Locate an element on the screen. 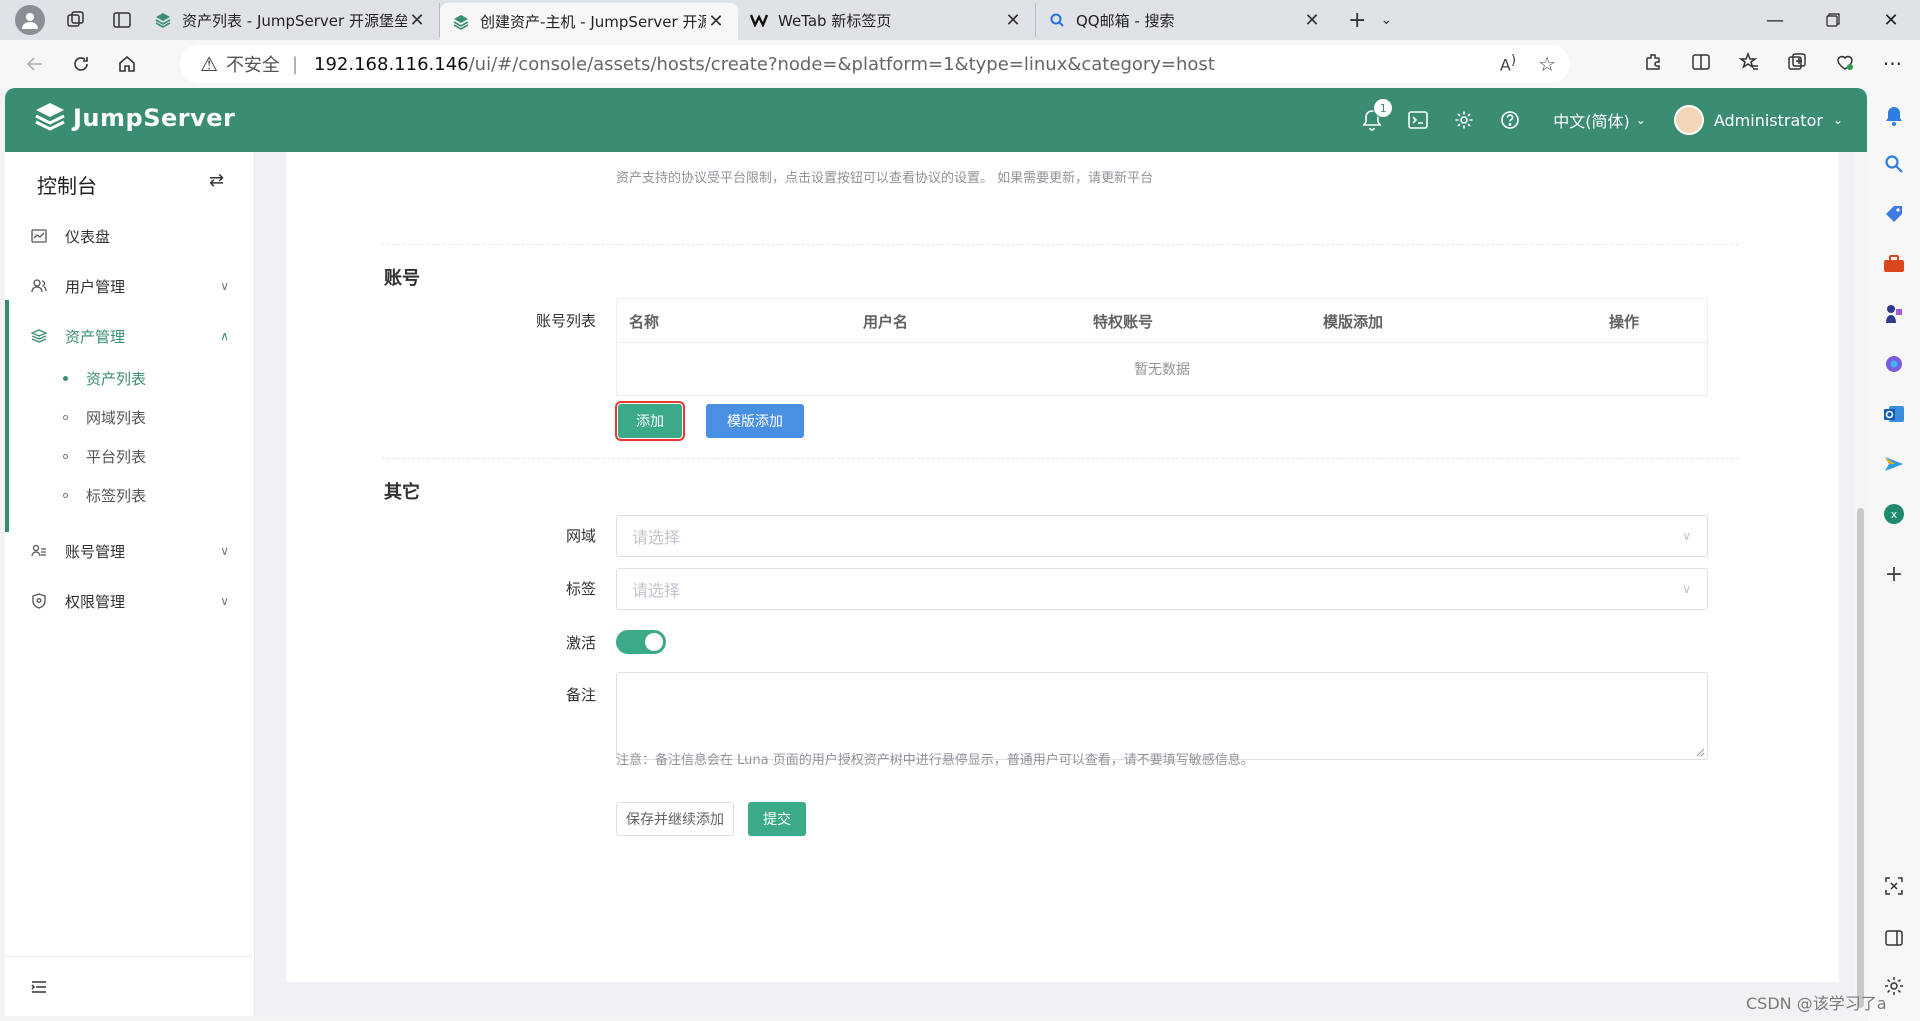 The height and width of the screenshot is (1021, 1920). more-menu-icon: ··· is located at coordinates (1892, 64).